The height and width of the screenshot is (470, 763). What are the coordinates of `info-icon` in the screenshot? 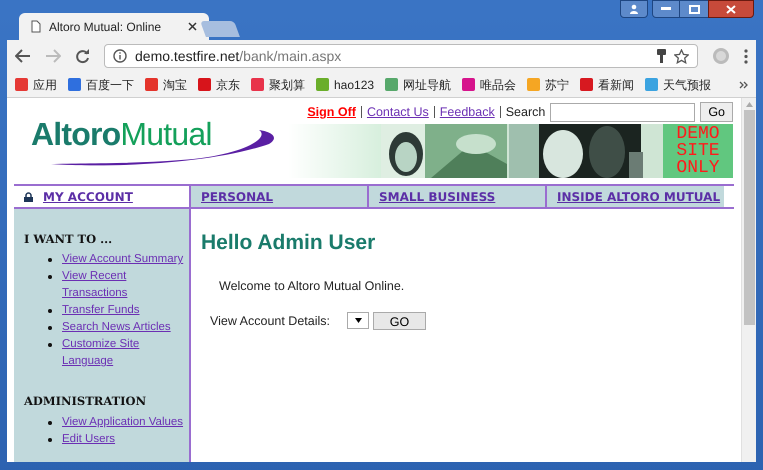 It's located at (120, 56).